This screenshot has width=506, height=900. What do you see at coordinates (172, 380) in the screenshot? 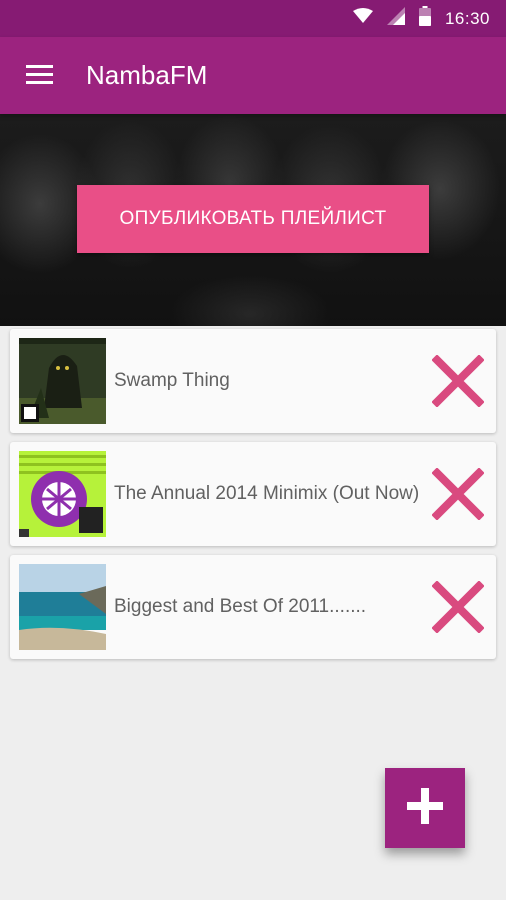
I see `track-title: Swamp Thing` at bounding box center [172, 380].